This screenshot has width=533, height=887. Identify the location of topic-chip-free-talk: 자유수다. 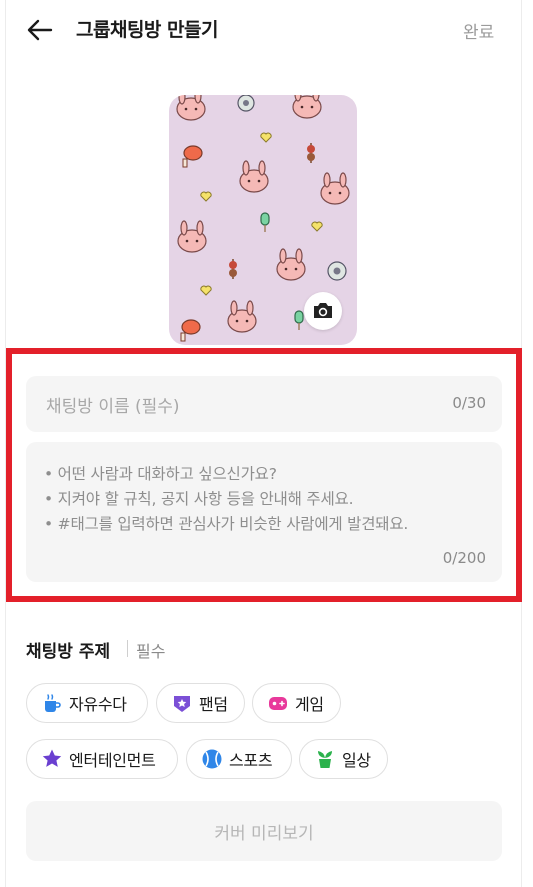
(87, 703).